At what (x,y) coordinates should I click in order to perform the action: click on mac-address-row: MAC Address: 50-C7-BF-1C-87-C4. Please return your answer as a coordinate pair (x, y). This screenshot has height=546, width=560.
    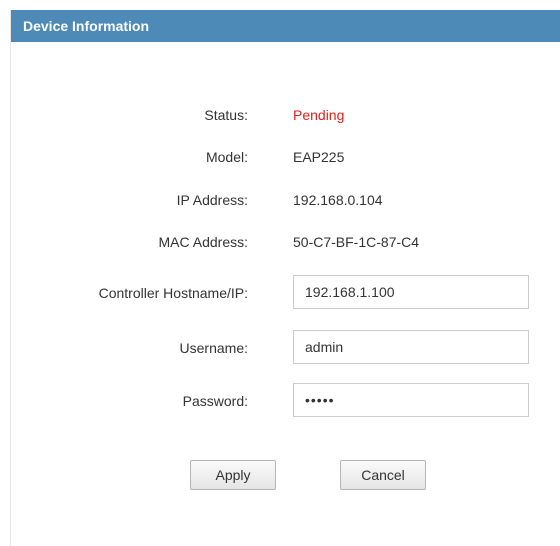
    Looking at the image, I should click on (285, 242).